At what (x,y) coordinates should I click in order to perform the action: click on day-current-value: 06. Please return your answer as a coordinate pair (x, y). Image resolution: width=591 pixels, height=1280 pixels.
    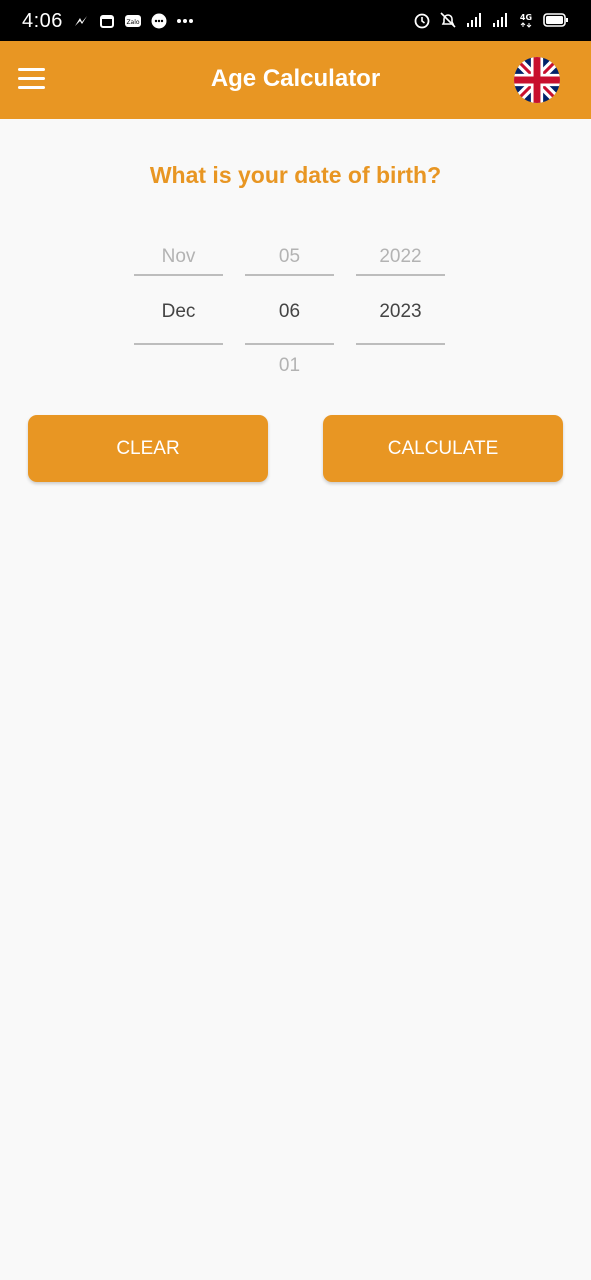
    Looking at the image, I should click on (289, 311).